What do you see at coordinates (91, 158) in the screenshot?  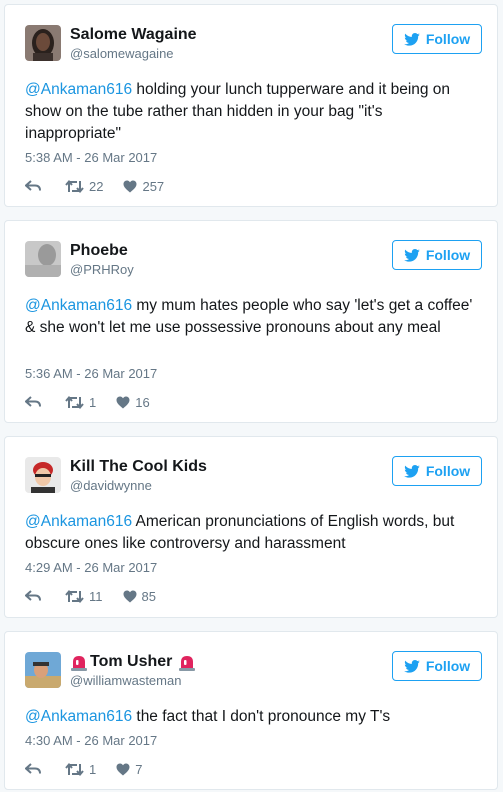 I see `tweet-timestamp: 5:38 AM - 26 Mar 2017` at bounding box center [91, 158].